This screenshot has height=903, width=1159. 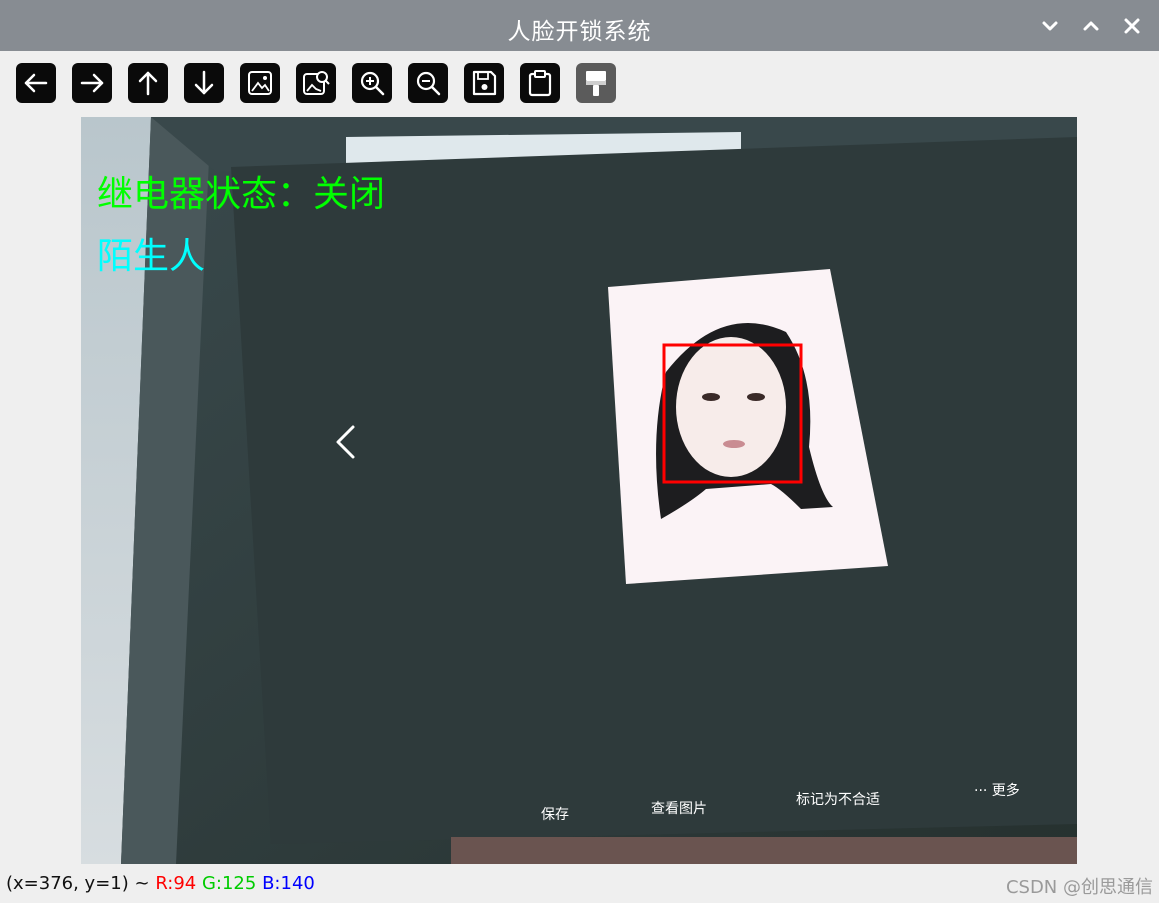 What do you see at coordinates (1079, 887) in the screenshot?
I see `watermark: CSDN @创思通信` at bounding box center [1079, 887].